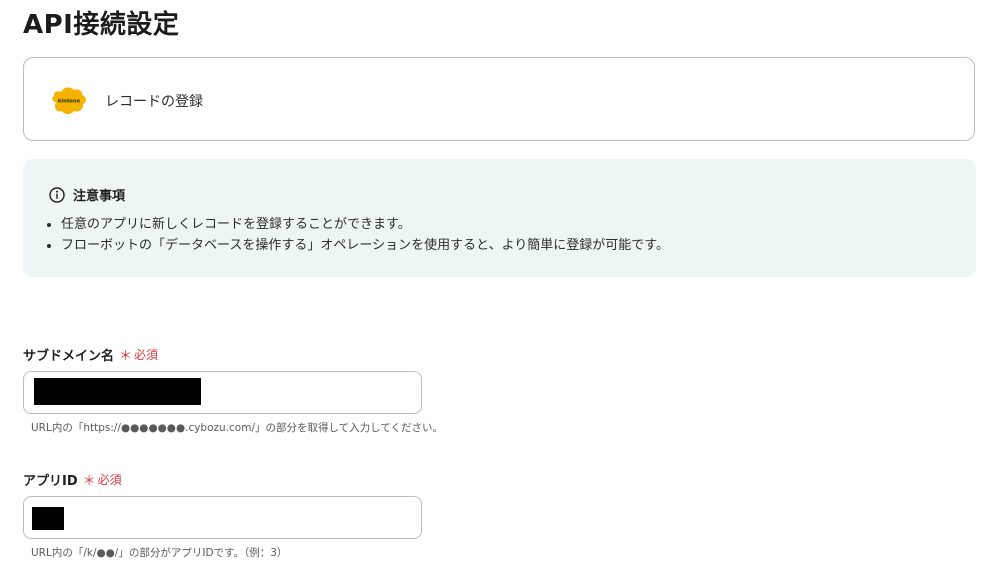 The height and width of the screenshot is (575, 994). What do you see at coordinates (69, 356) in the screenshot?
I see `subdomain-label-text: サブドメイン名` at bounding box center [69, 356].